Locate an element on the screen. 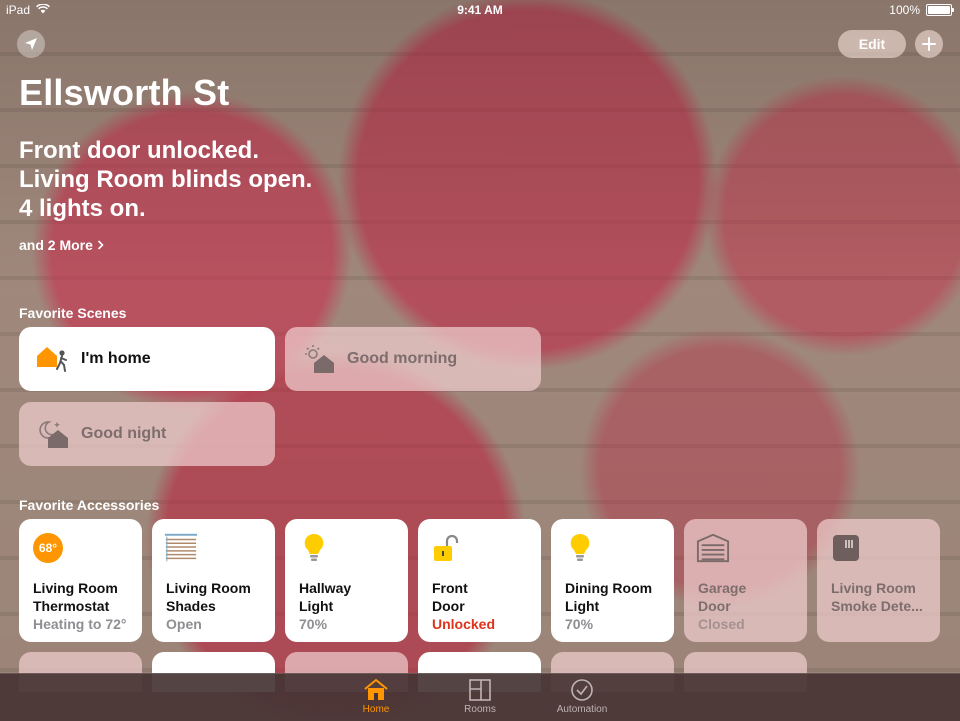 The image size is (960, 721). accessory-name: Living Room Shades is located at coordinates (216, 597).